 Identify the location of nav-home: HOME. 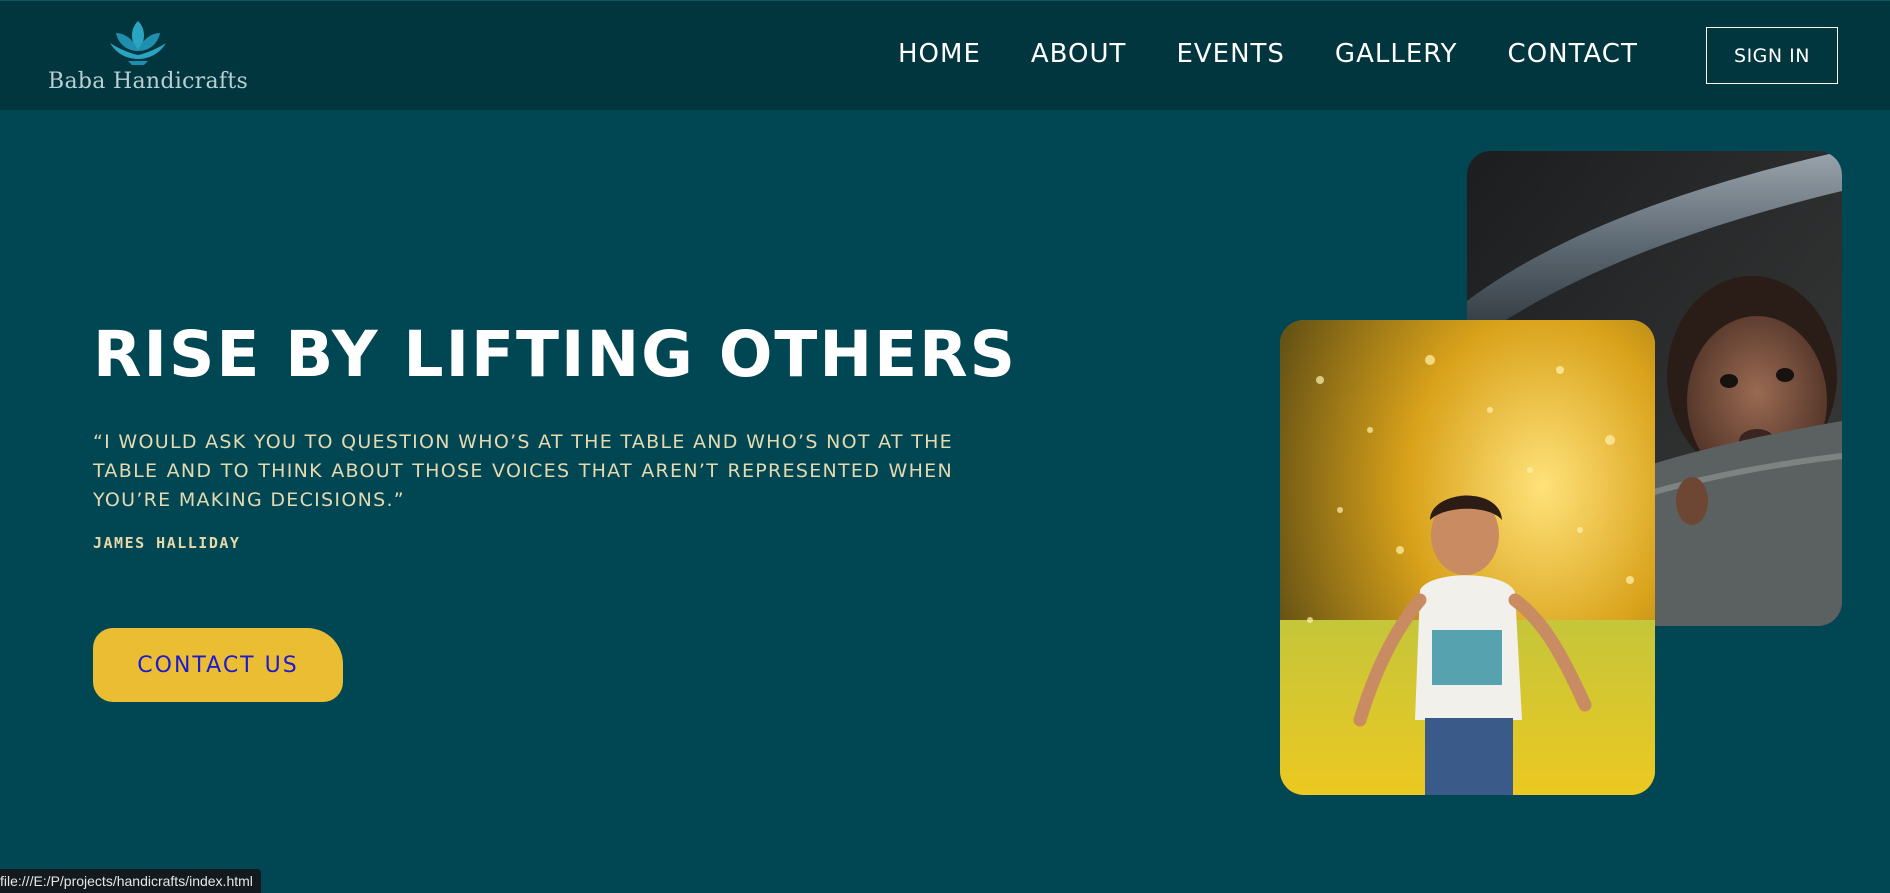
(939, 56).